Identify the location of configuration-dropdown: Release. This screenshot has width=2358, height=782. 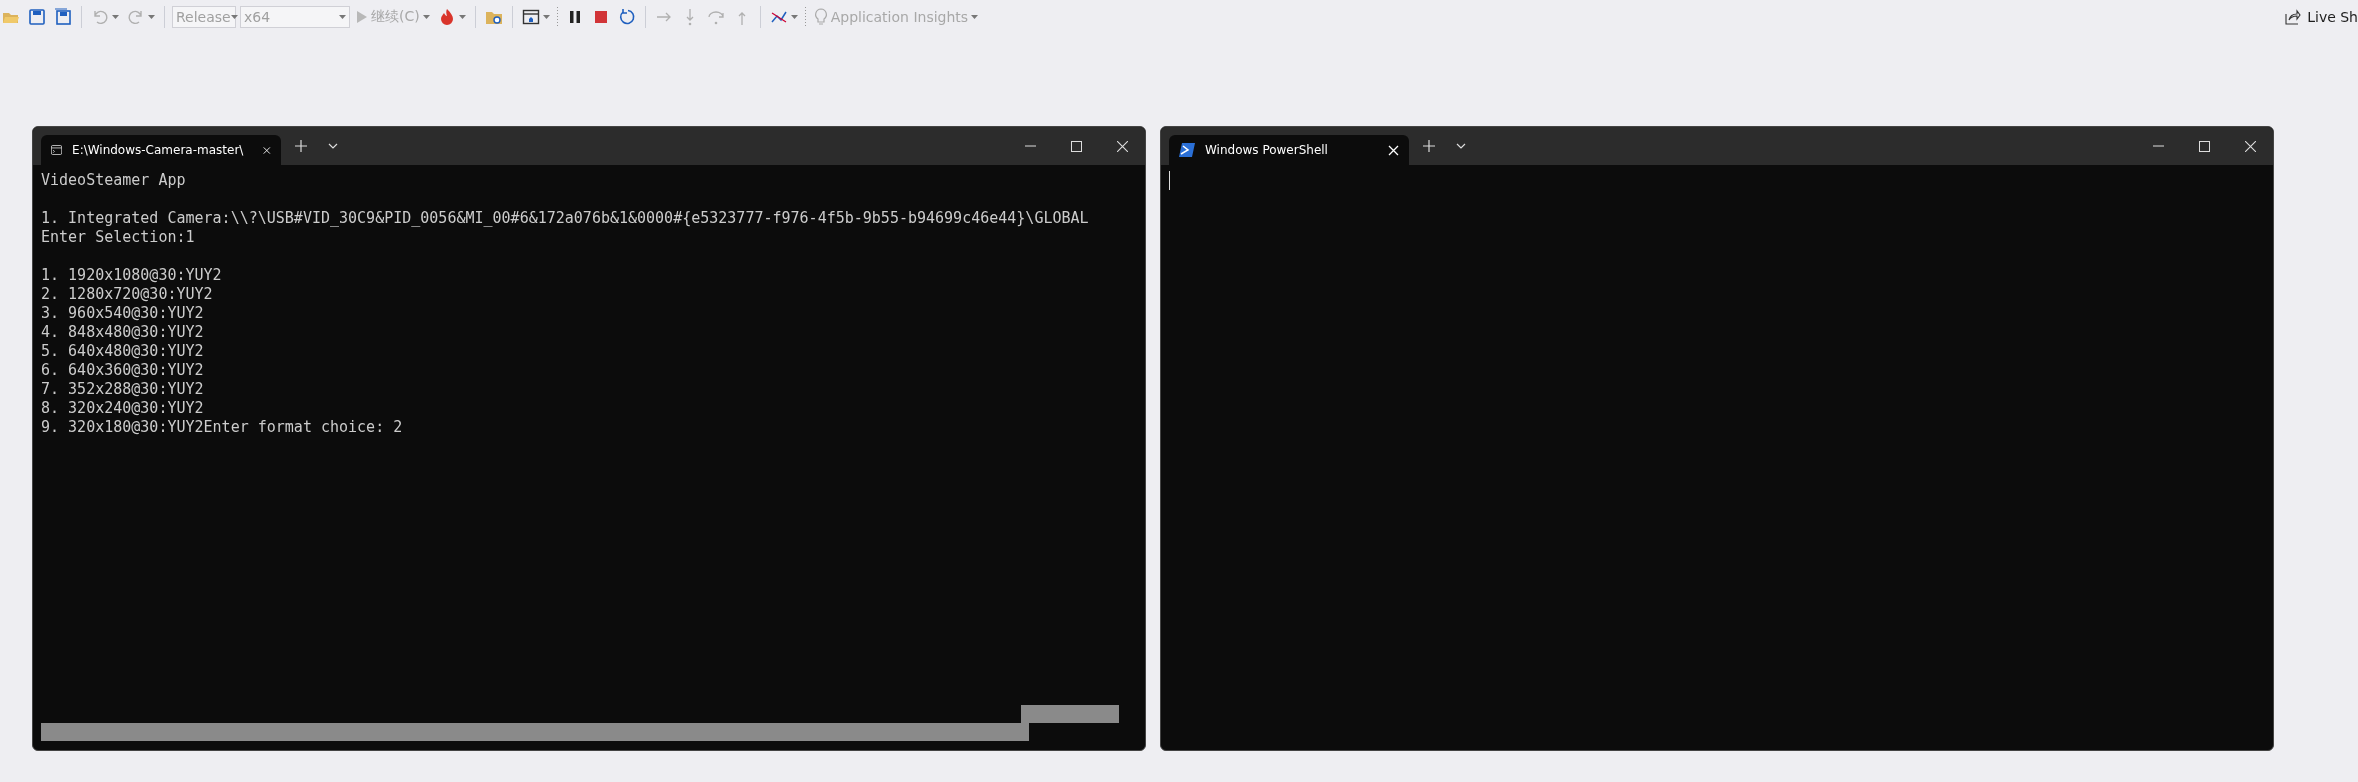
(204, 17).